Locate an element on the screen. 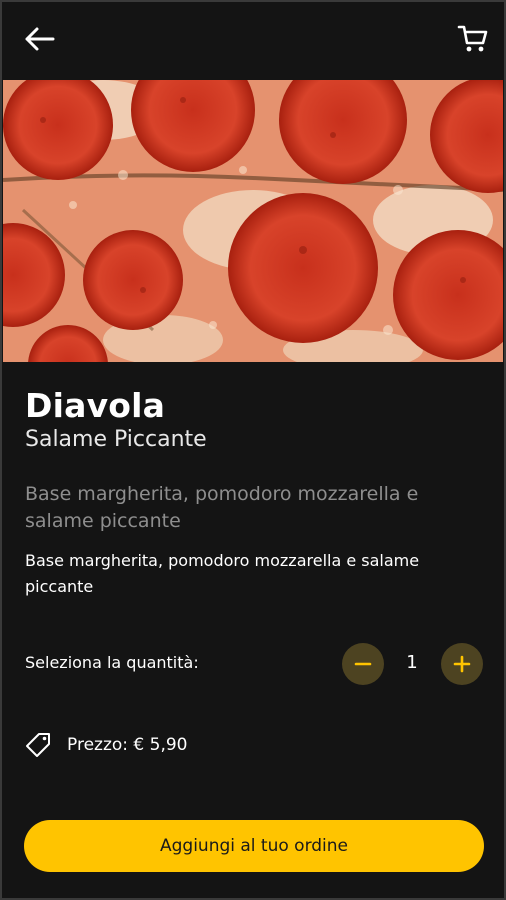  product-subtitle: Salame Piccante is located at coordinates (116, 439).